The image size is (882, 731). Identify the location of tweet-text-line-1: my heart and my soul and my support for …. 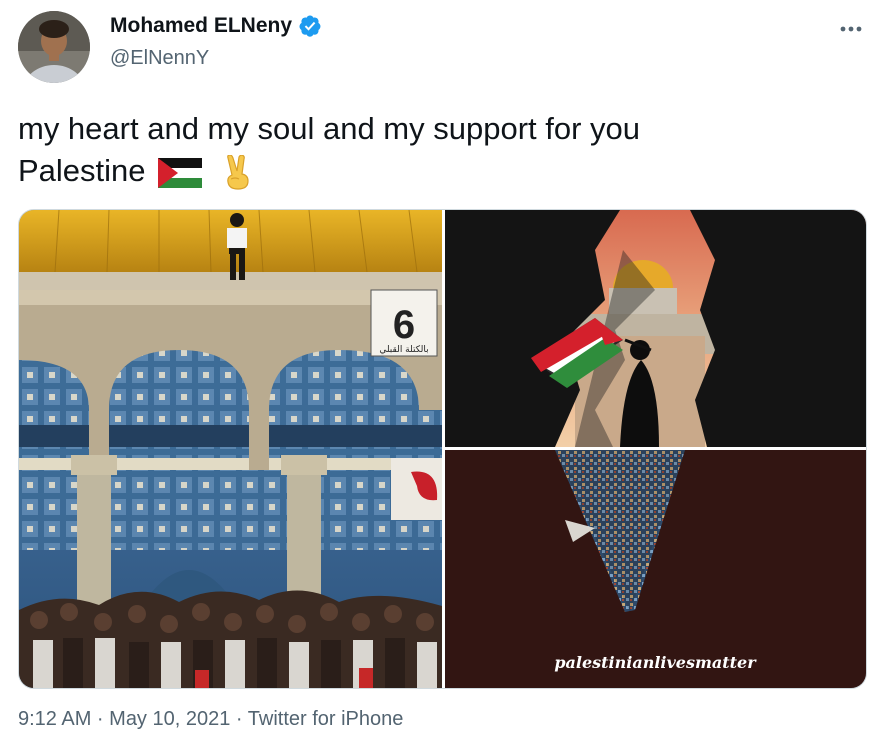
(329, 128).